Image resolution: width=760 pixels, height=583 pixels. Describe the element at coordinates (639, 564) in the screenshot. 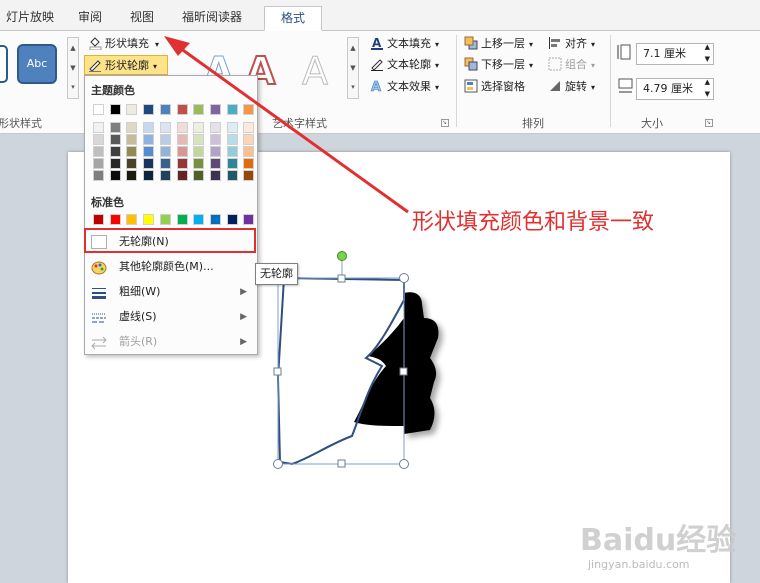

I see `baidu-watermark-url: jingyan.baidu.com` at that location.